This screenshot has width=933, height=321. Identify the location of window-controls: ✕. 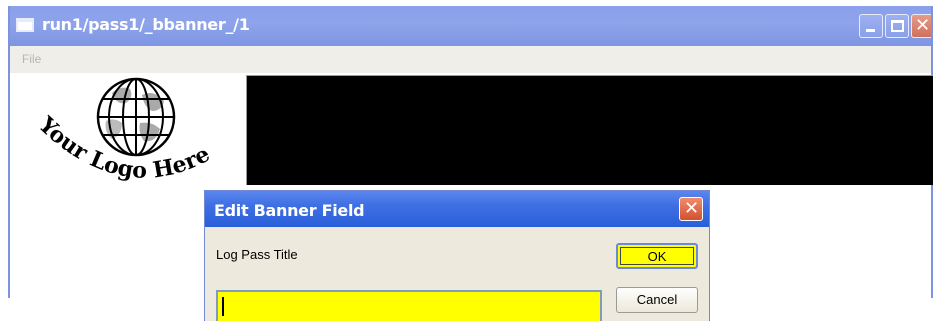
(895, 26).